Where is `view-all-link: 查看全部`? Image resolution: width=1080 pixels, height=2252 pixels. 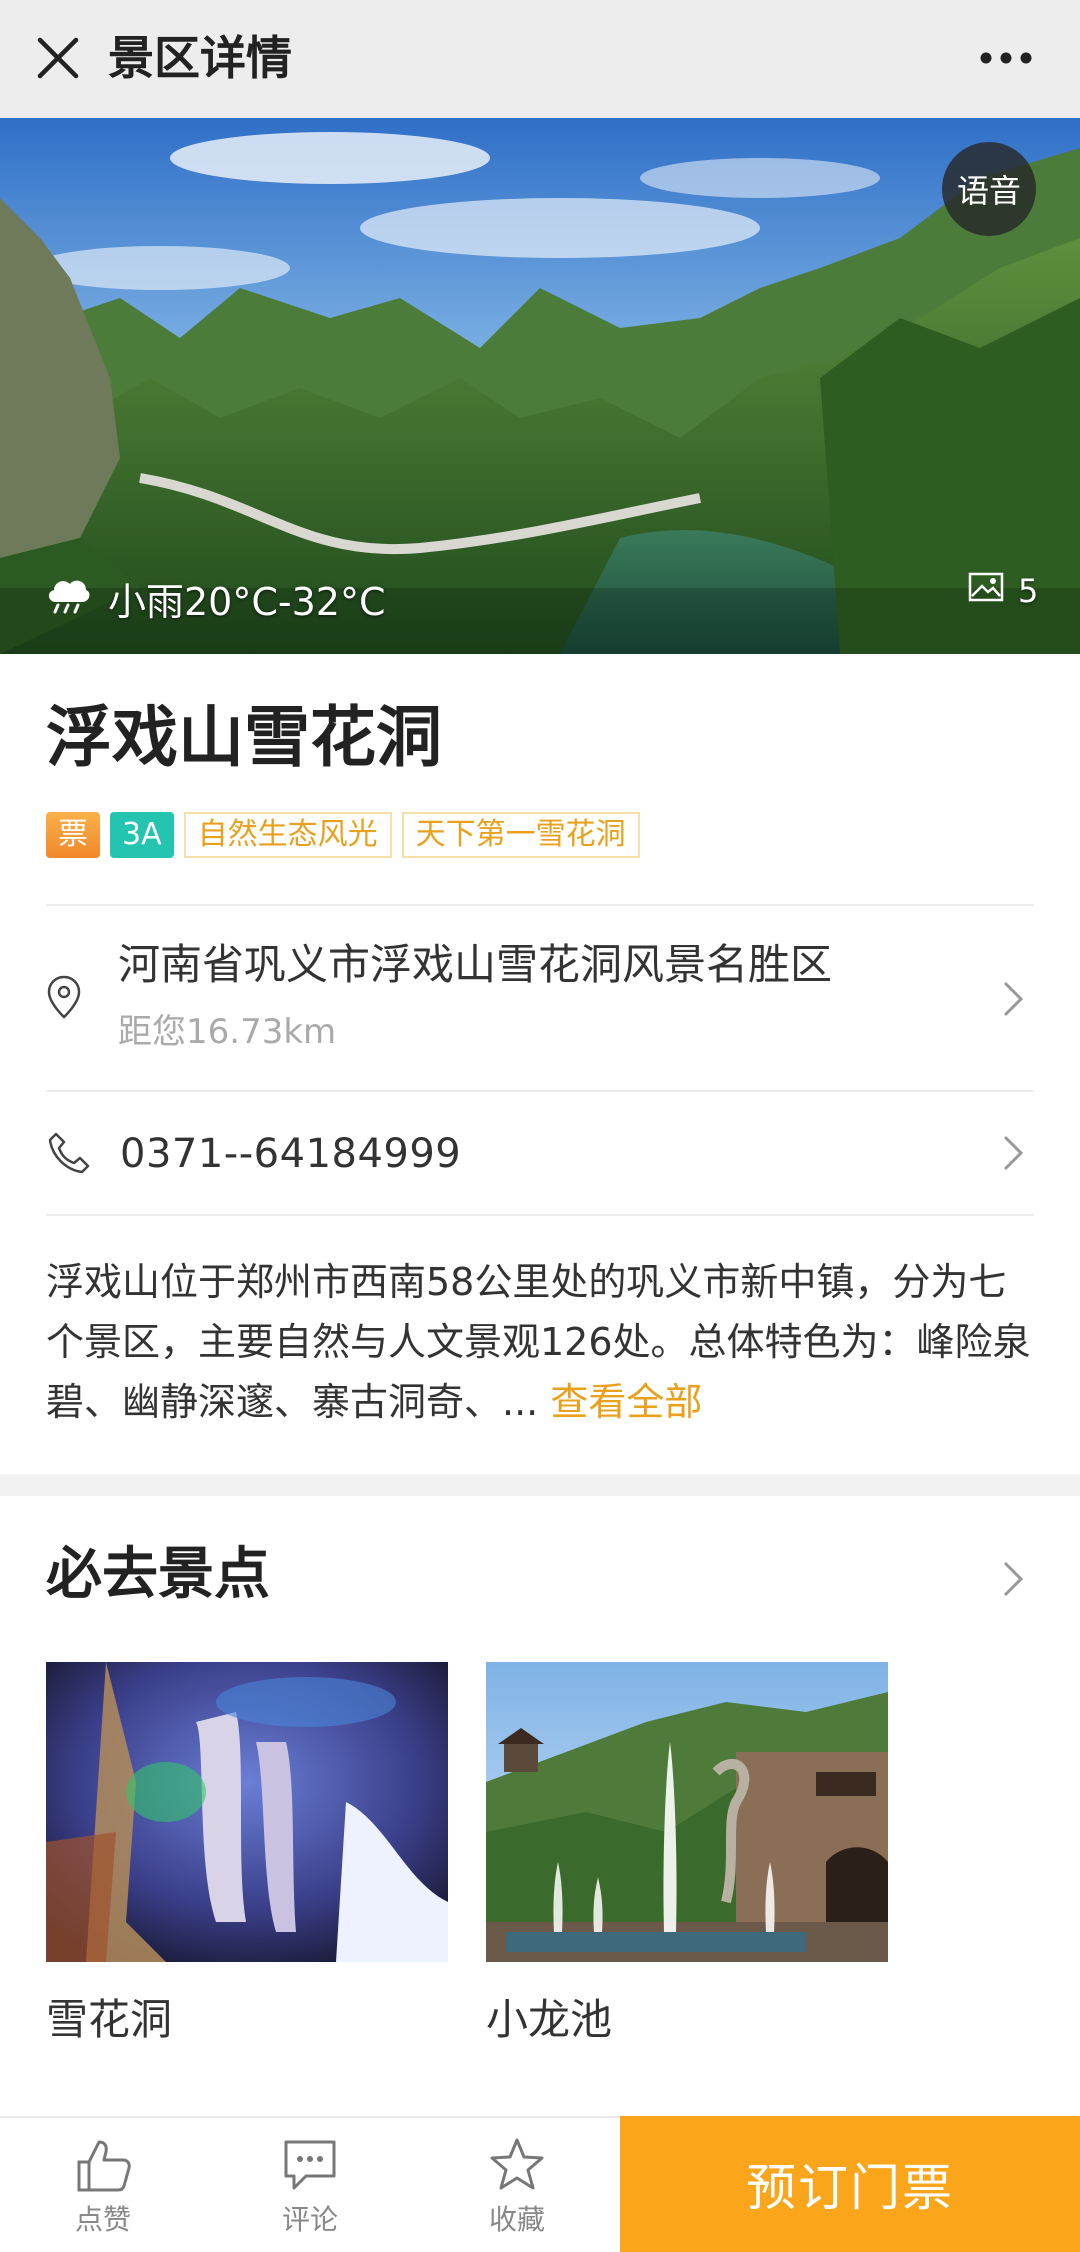 view-all-link: 查看全部 is located at coordinates (626, 1402).